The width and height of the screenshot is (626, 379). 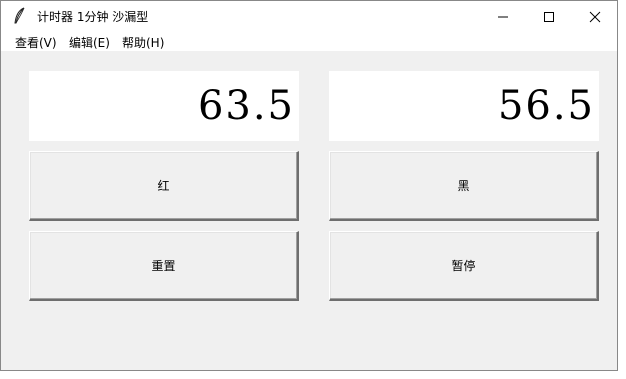 I want to click on menu-bar: 查看(V) 编辑(E) 帮助(H), so click(x=309, y=41).